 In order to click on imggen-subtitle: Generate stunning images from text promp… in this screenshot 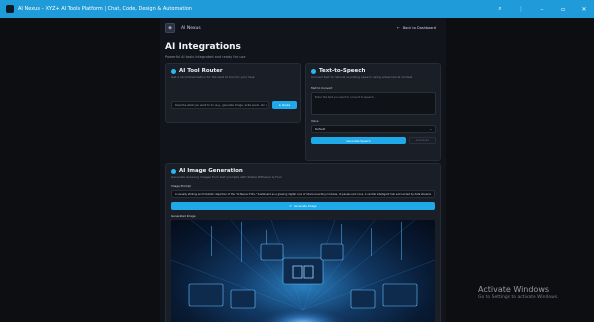, I will do `click(226, 177)`.